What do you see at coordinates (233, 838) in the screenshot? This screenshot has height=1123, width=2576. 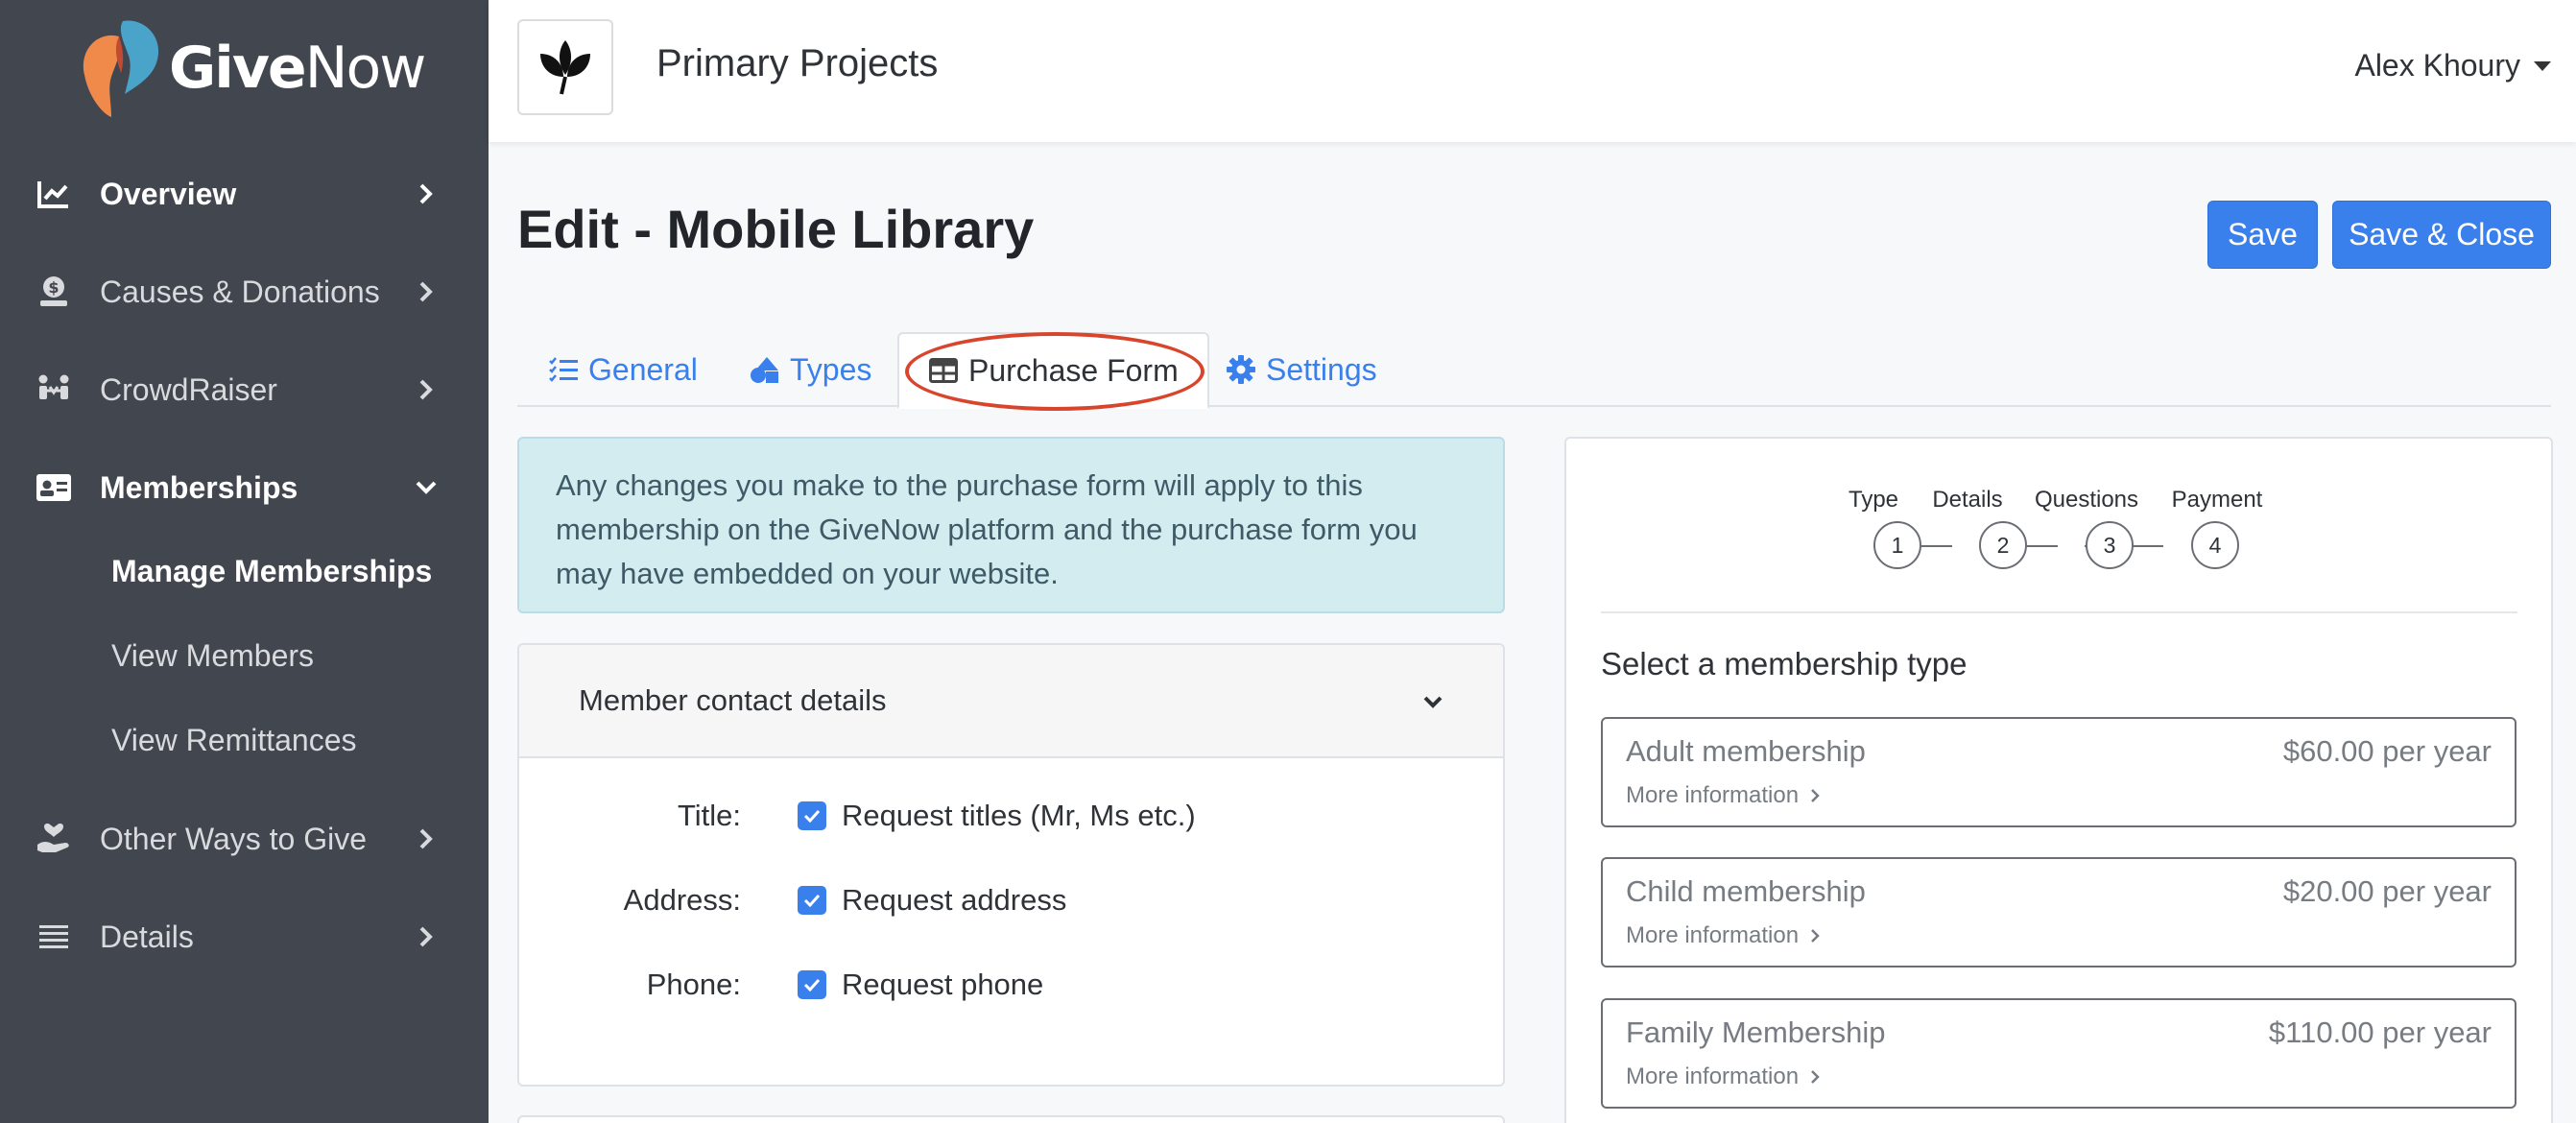 I see `sidebar-item-label: Other Ways to Give` at bounding box center [233, 838].